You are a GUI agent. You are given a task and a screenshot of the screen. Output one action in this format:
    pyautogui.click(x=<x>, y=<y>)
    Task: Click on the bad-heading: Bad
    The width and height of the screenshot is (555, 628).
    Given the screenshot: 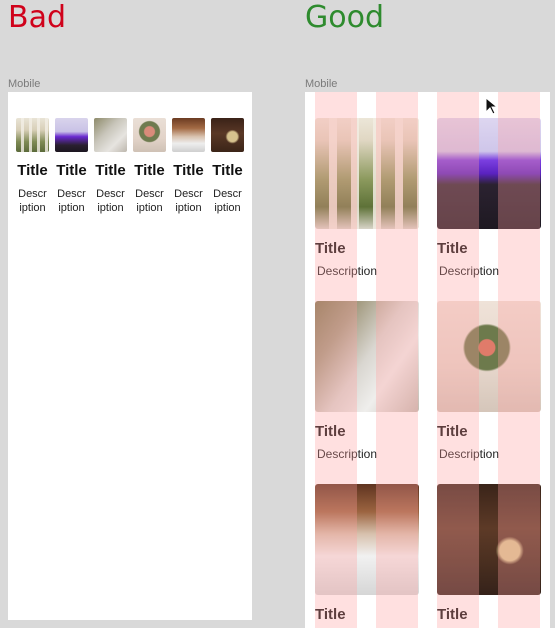 What is the action you would take?
    pyautogui.click(x=37, y=17)
    